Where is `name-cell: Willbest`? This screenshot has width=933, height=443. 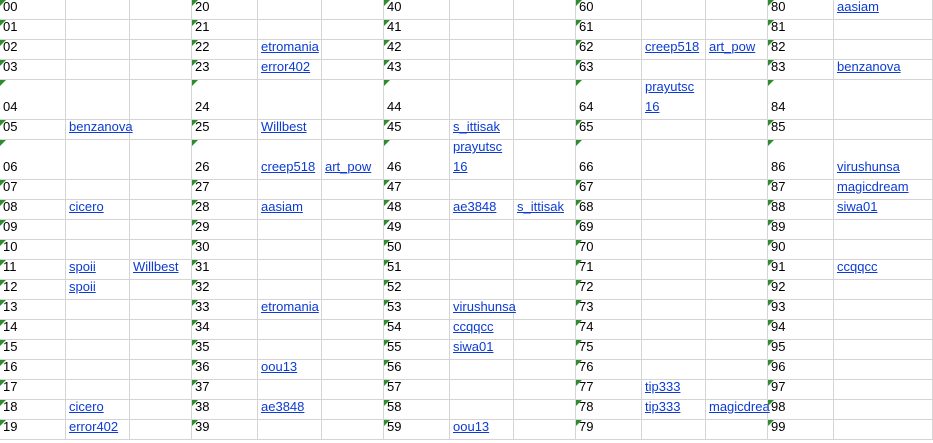 name-cell: Willbest is located at coordinates (161, 269).